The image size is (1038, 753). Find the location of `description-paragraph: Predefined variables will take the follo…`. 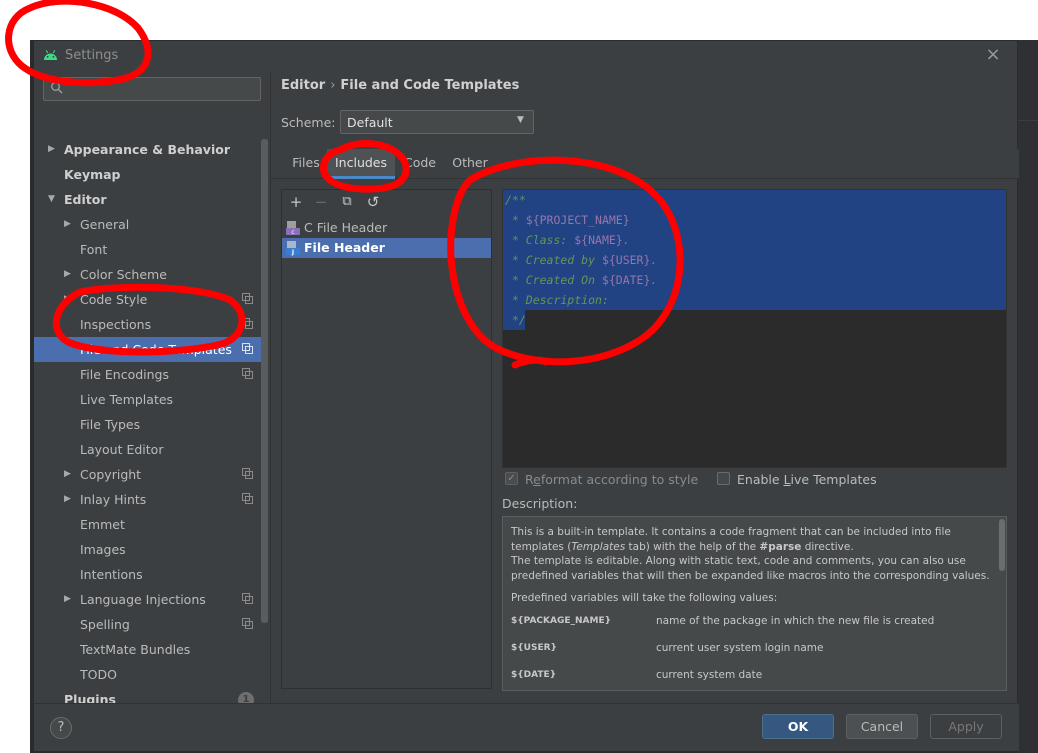

description-paragraph: Predefined variables will take the follo… is located at coordinates (644, 598).